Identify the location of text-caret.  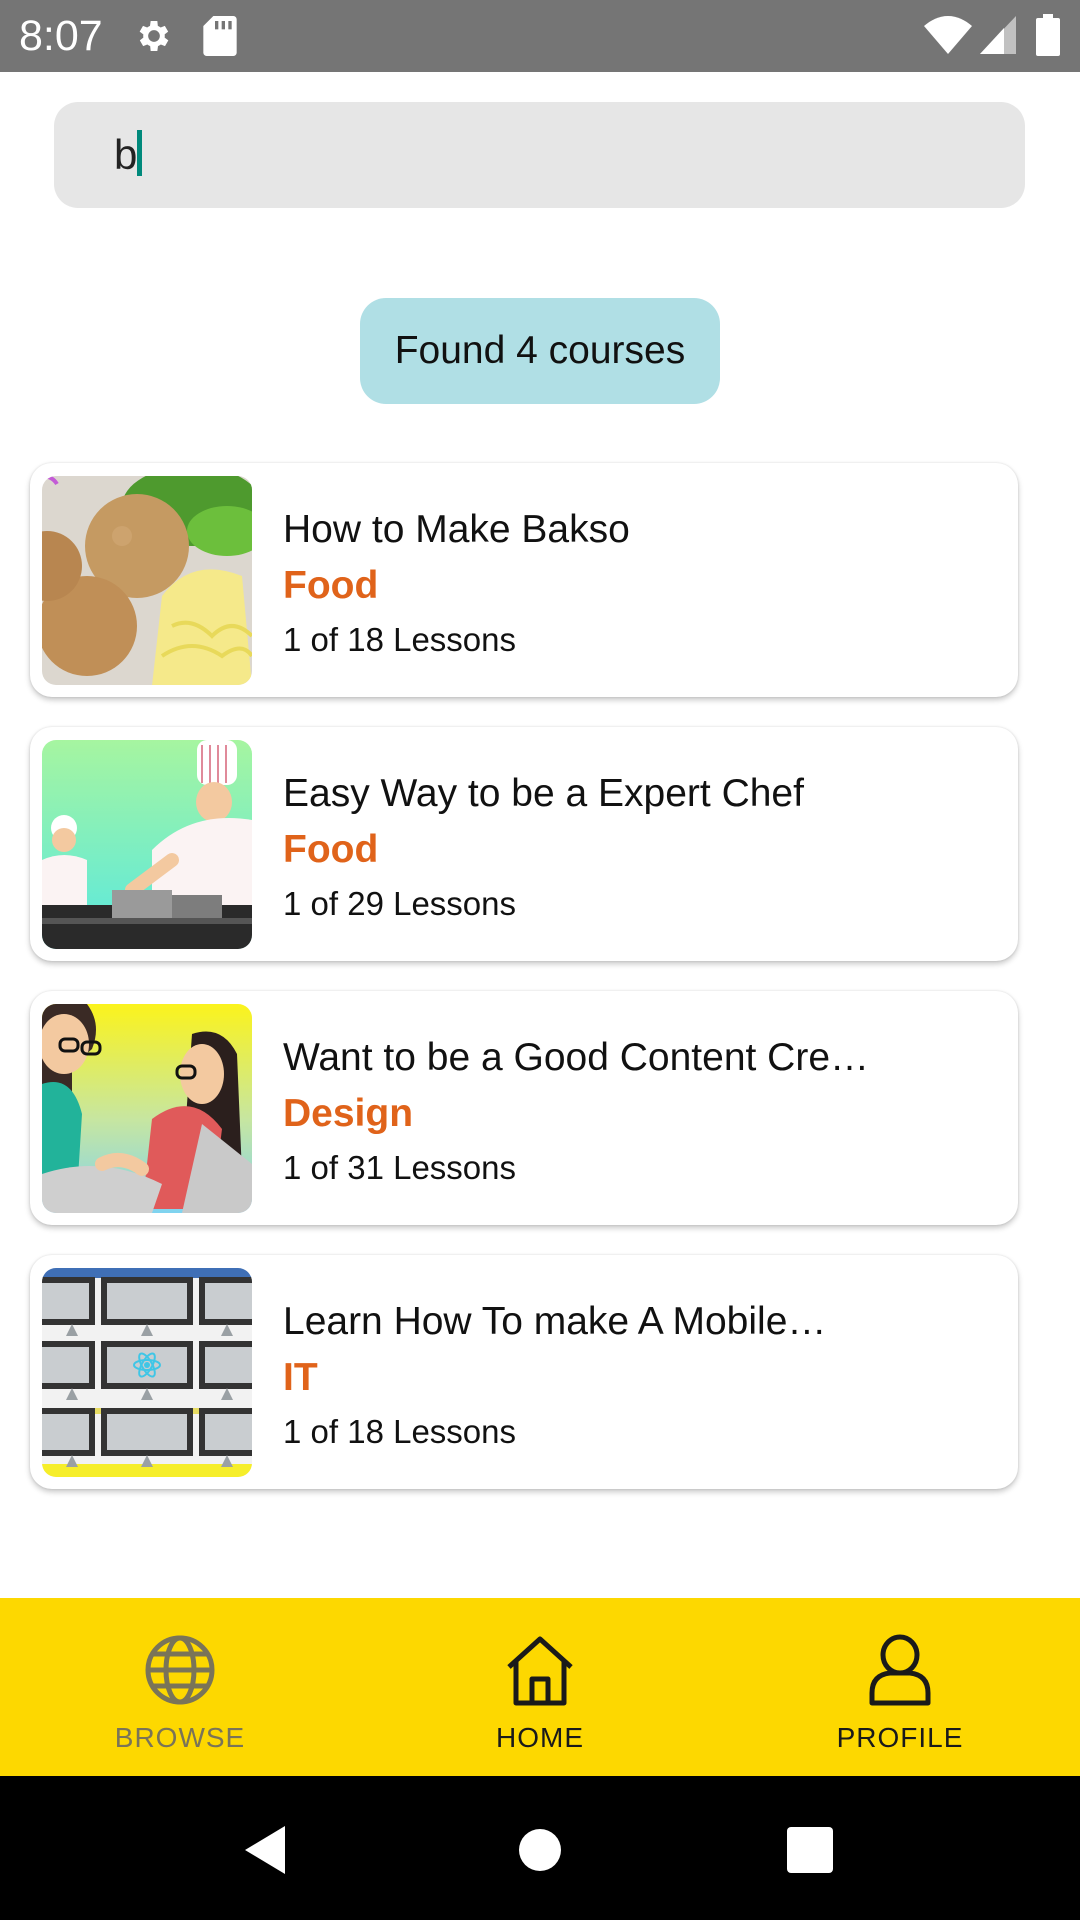
(139, 153).